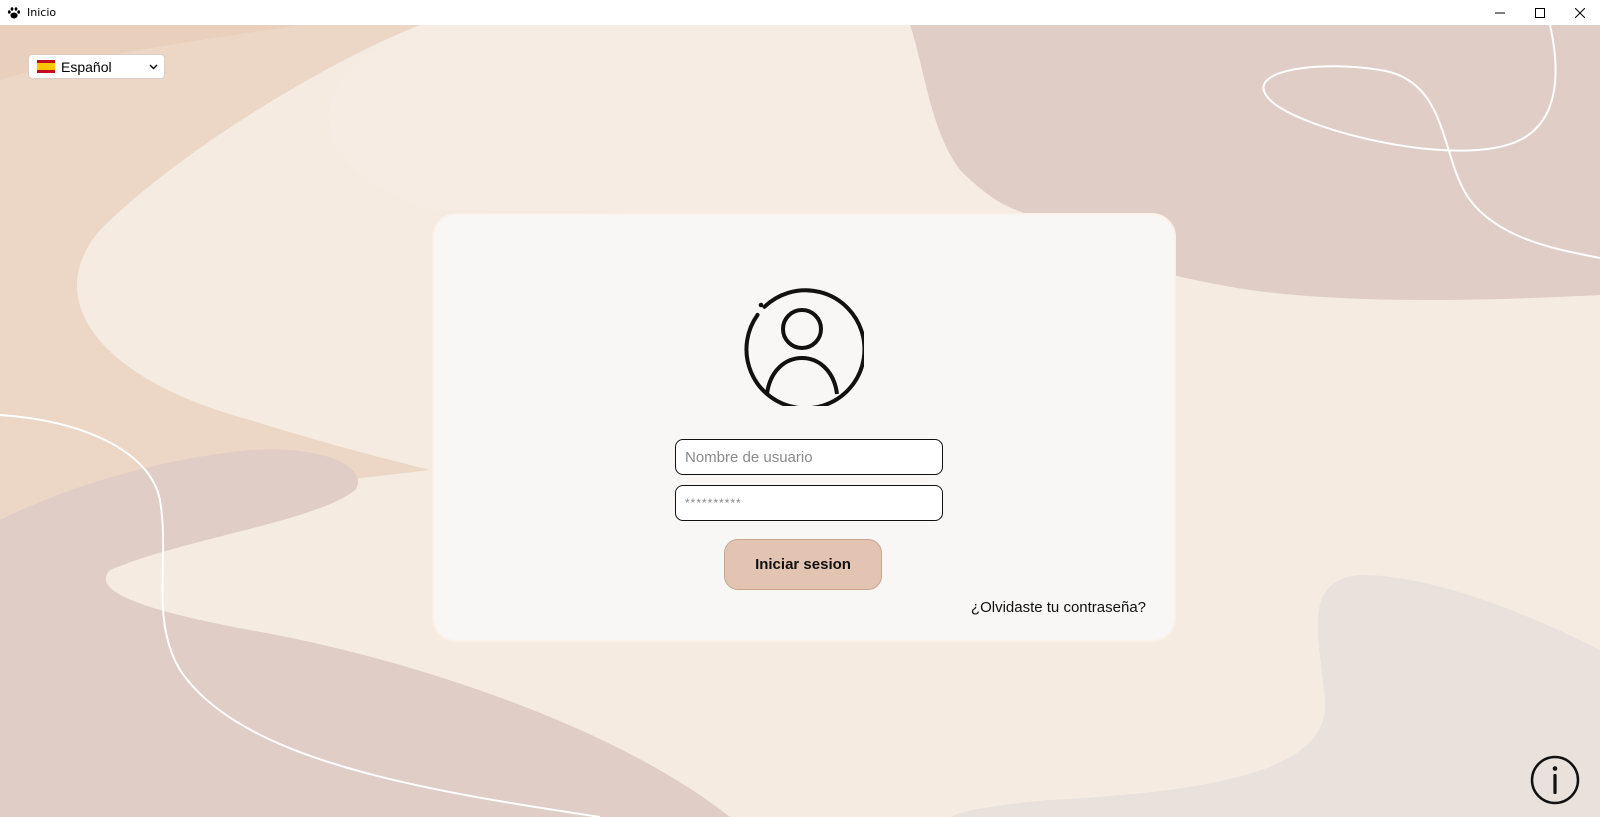 The height and width of the screenshot is (817, 1600). What do you see at coordinates (86, 66) in the screenshot?
I see `language-select-value: Español` at bounding box center [86, 66].